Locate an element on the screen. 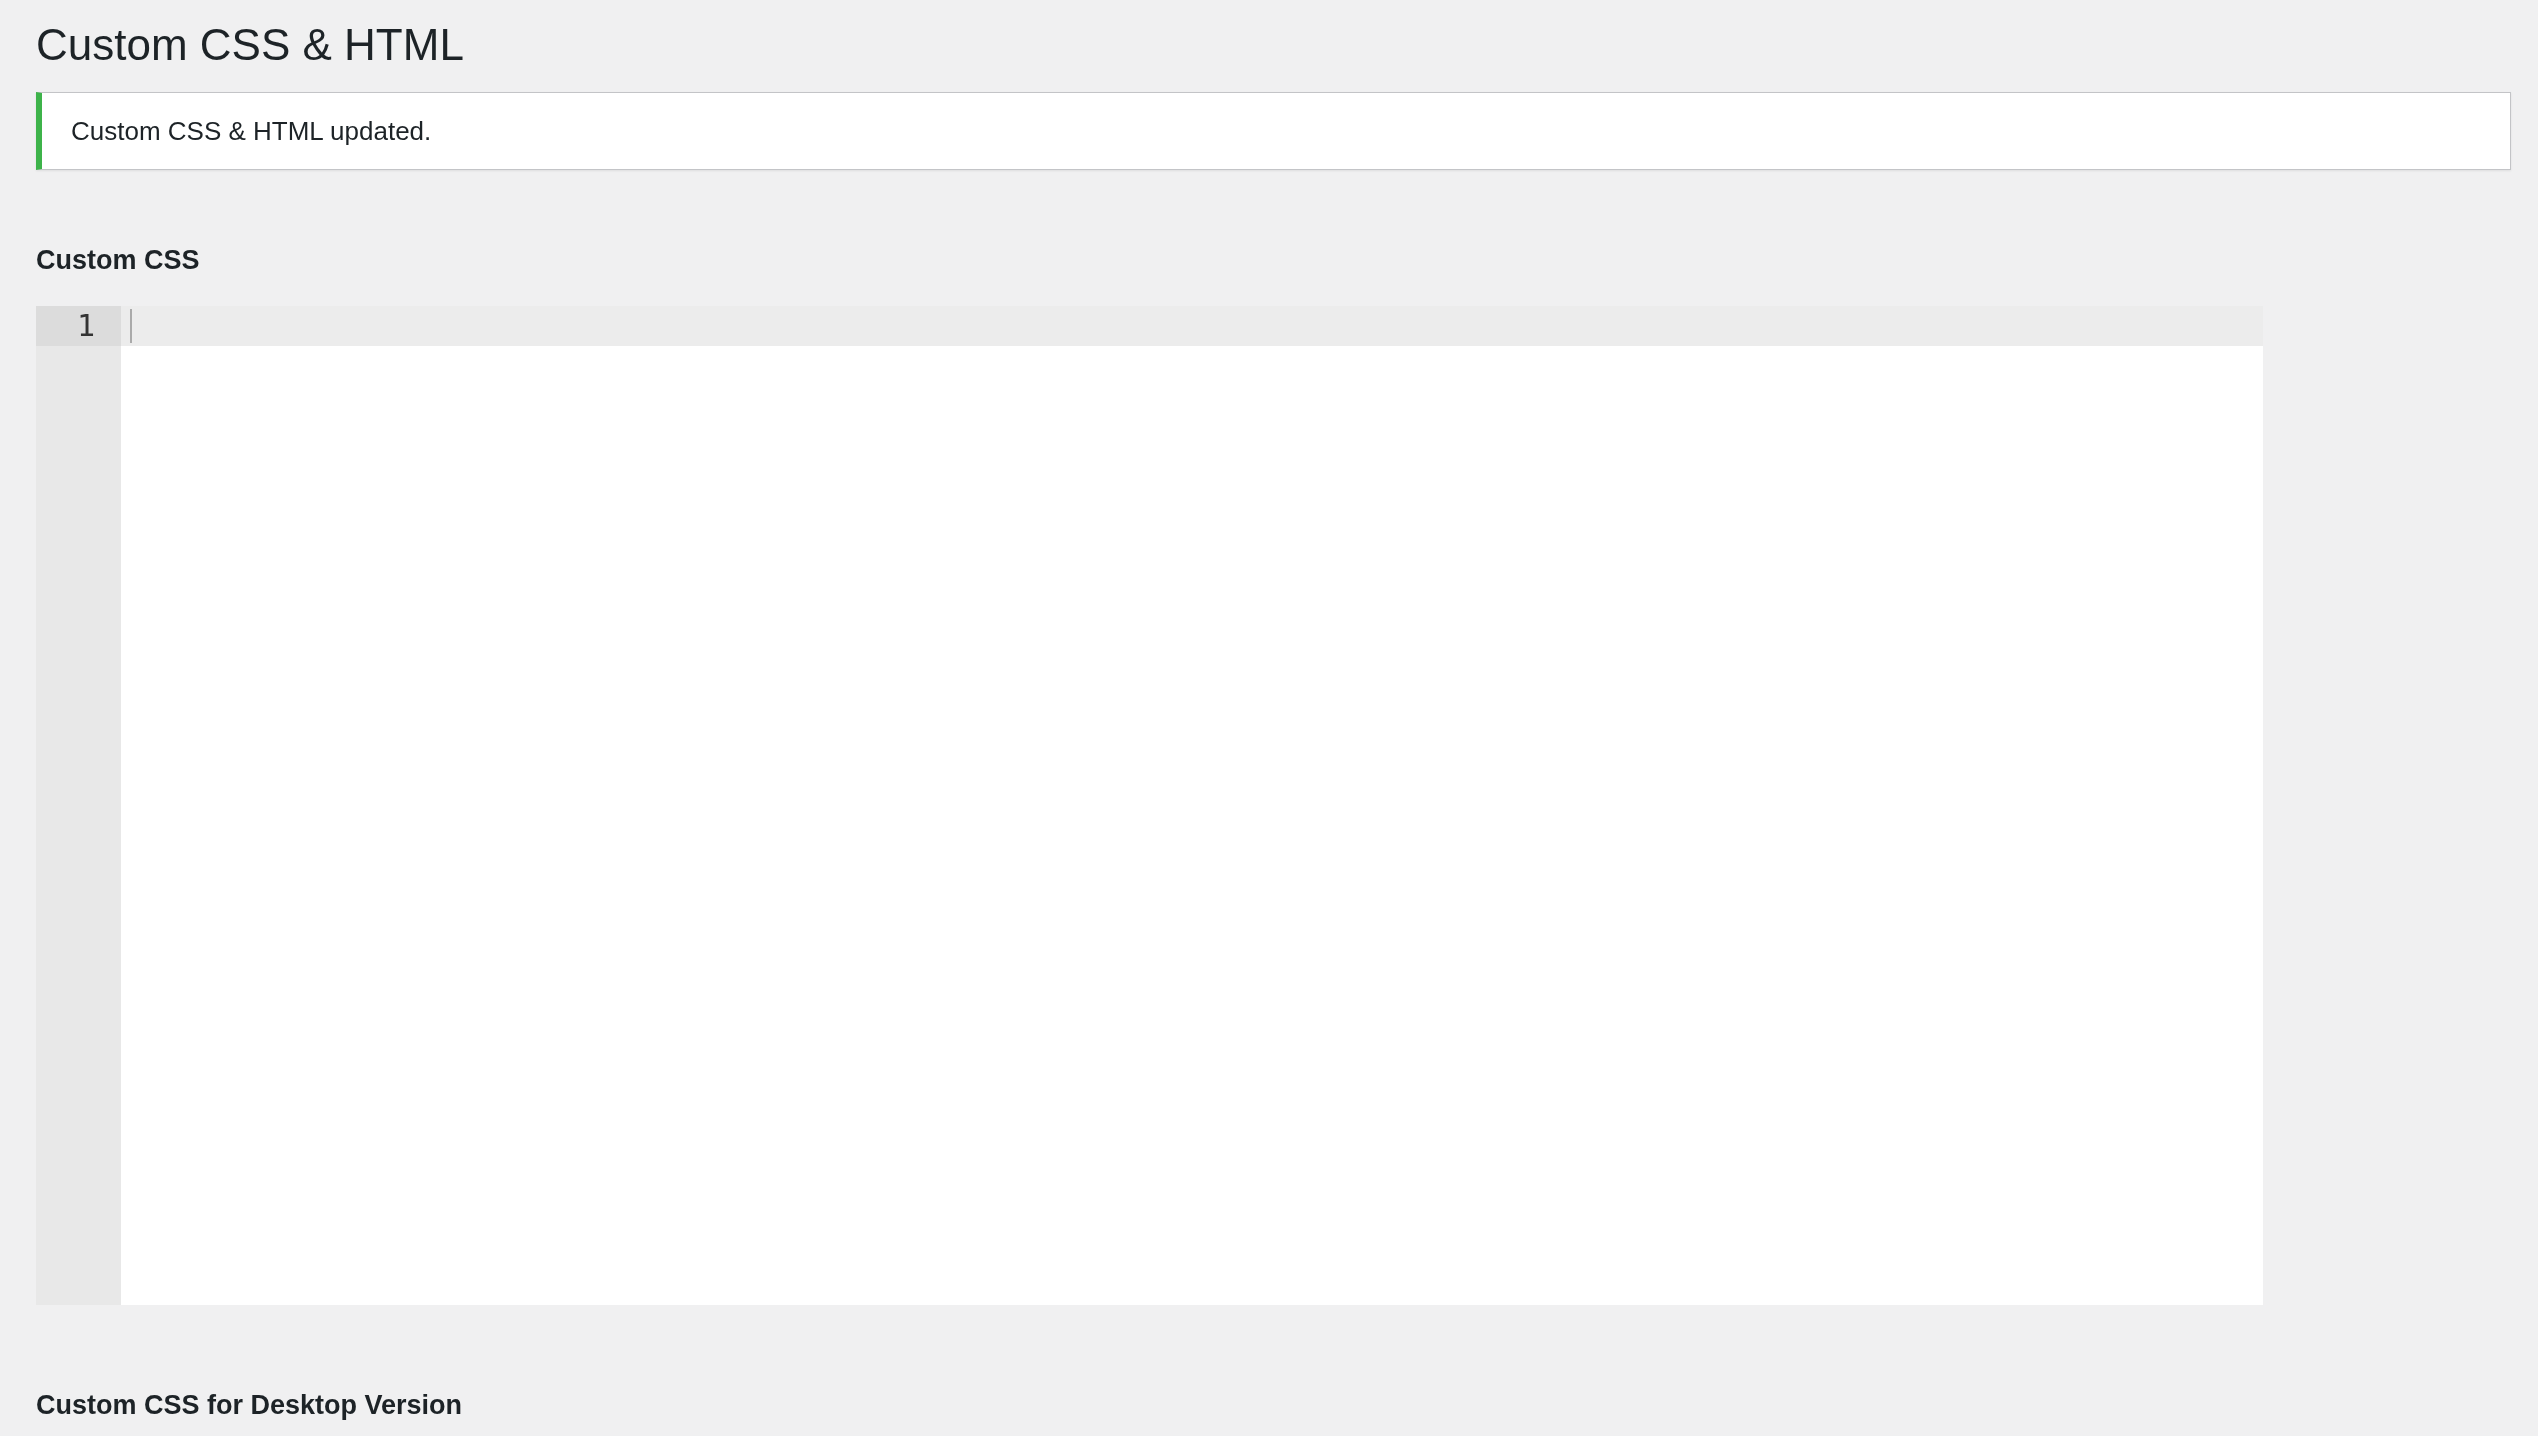  notice-message: Custom CSS & HTML updated. is located at coordinates (251, 131).